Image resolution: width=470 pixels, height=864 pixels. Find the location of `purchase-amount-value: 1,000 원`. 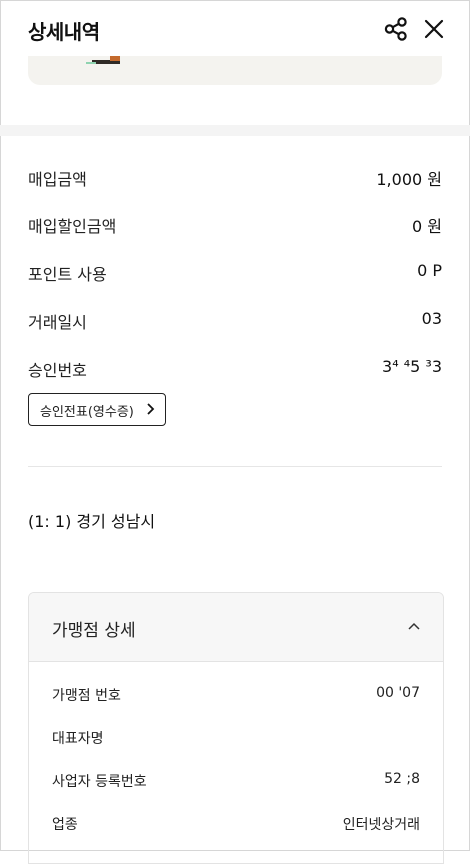

purchase-amount-value: 1,000 원 is located at coordinates (409, 179).